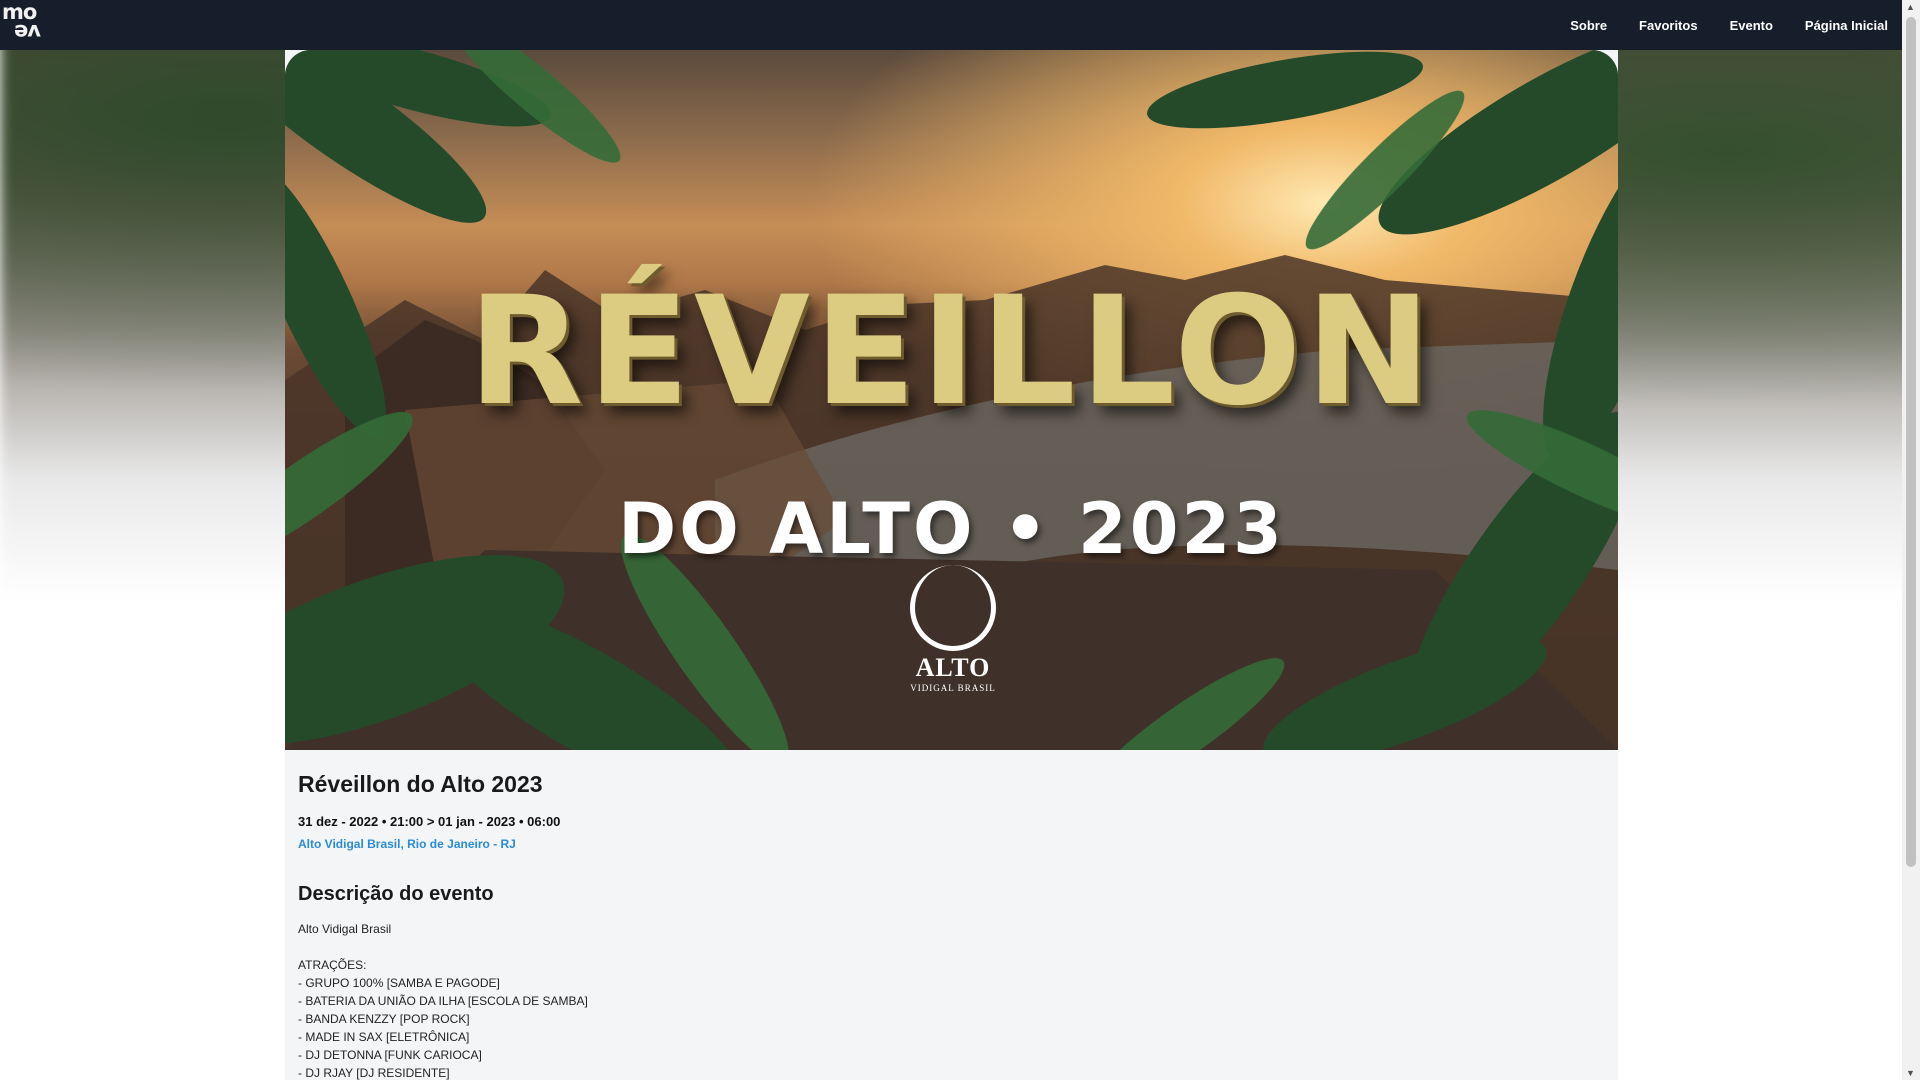 Image resolution: width=1920 pixels, height=1080 pixels. Describe the element at coordinates (951, 352) in the screenshot. I see `banner-headline: RÉVEILLON` at that location.